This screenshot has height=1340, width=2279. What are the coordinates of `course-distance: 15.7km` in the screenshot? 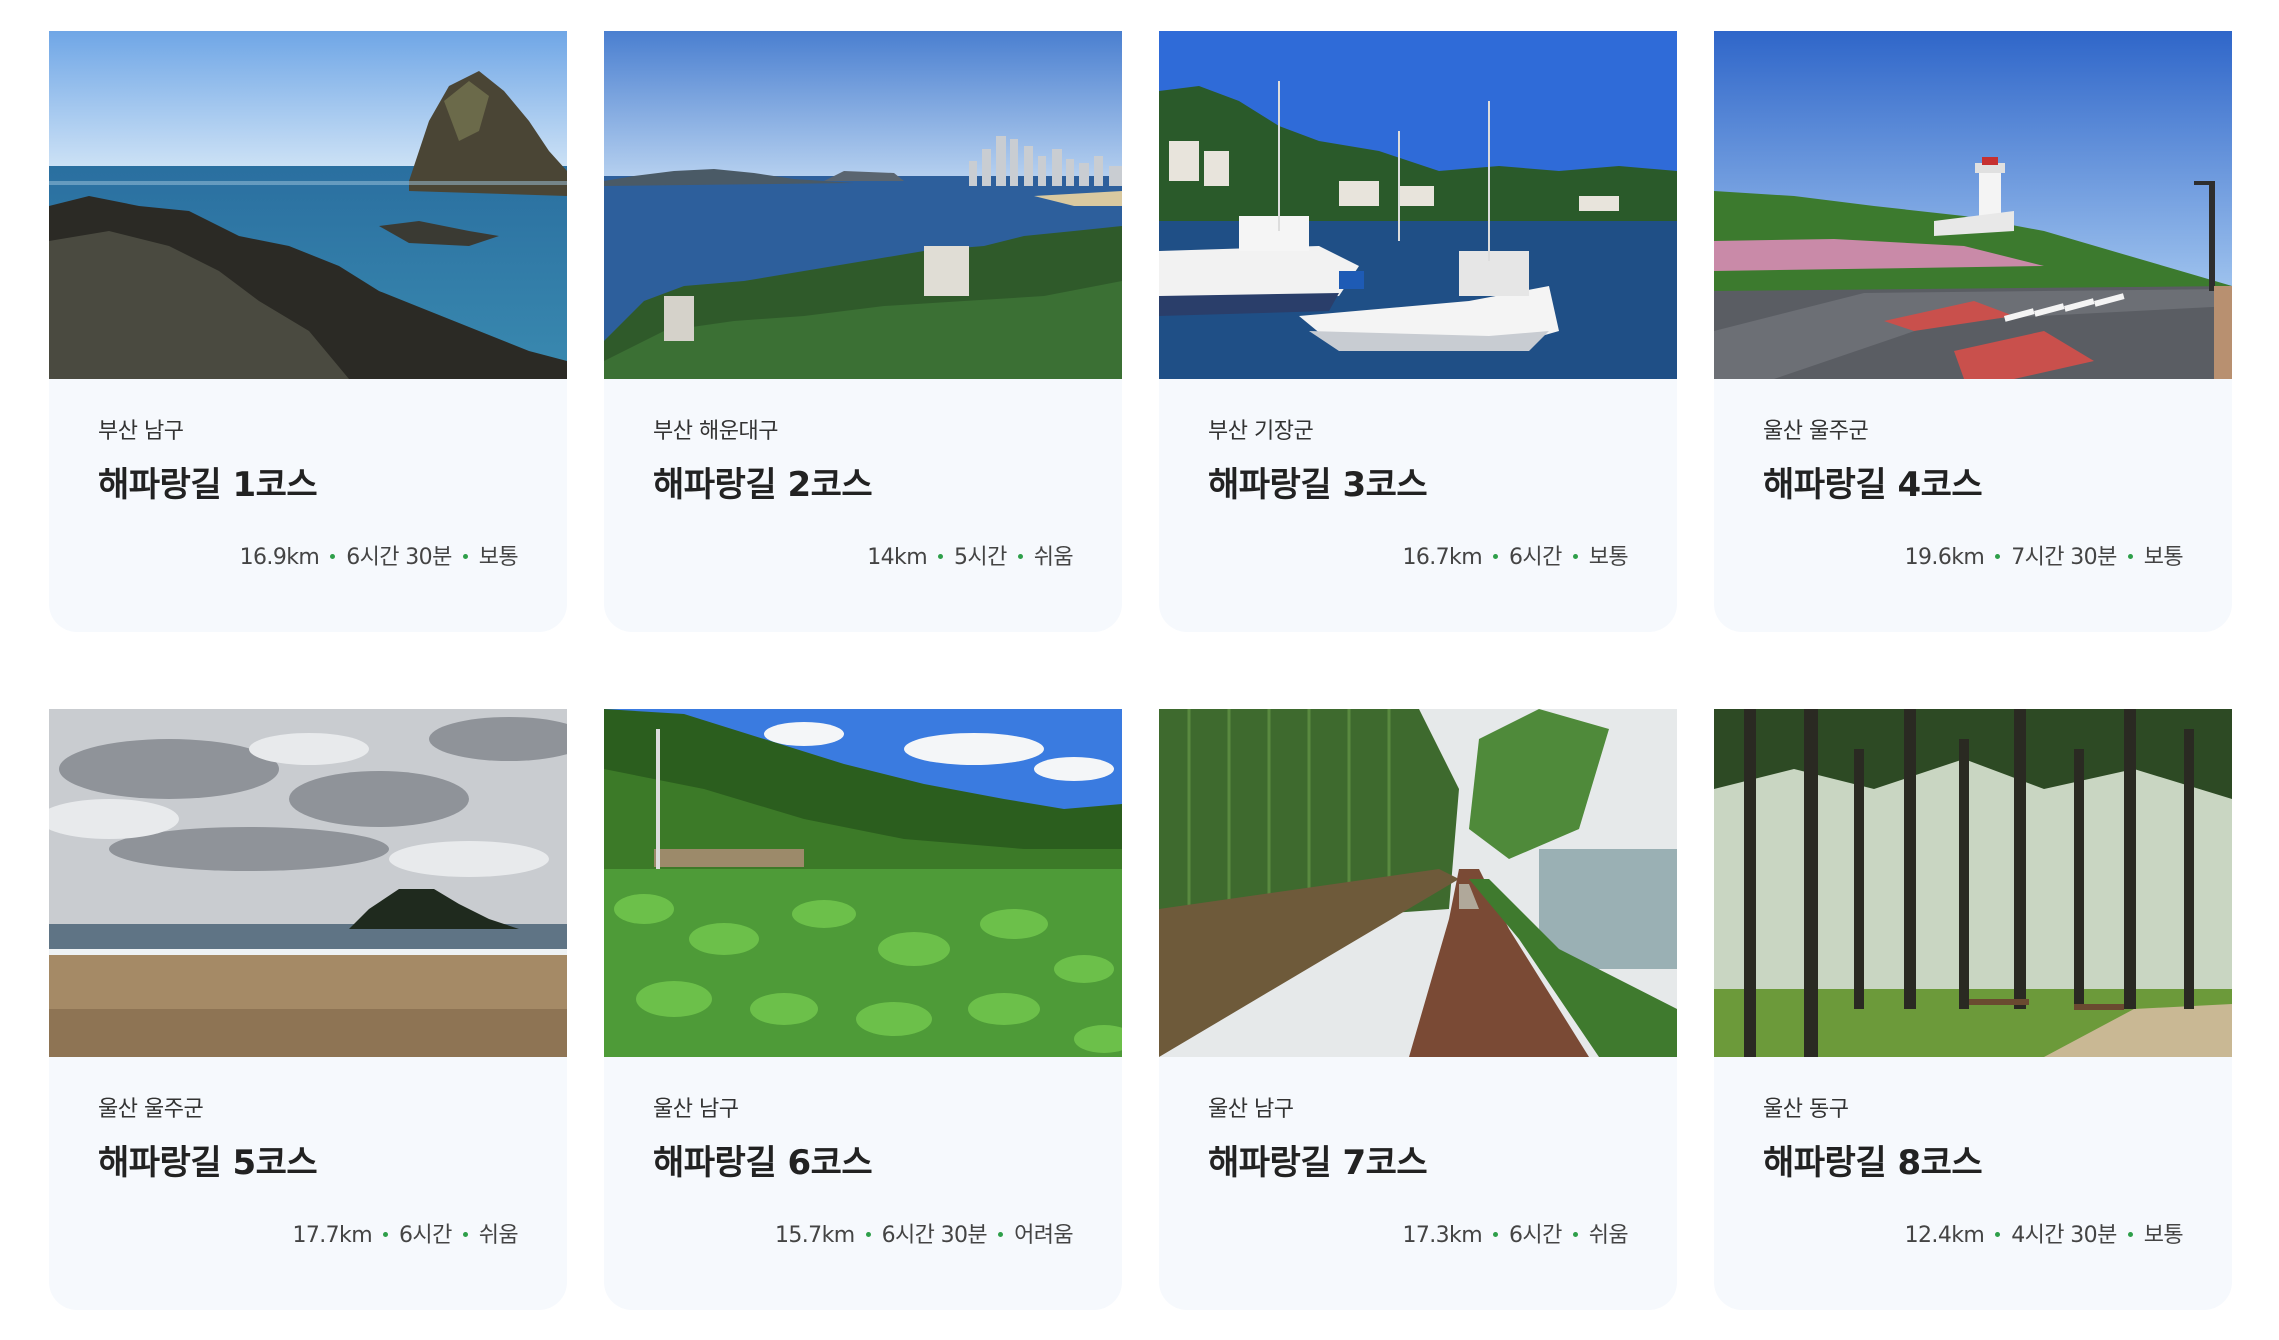 It's located at (815, 1235).